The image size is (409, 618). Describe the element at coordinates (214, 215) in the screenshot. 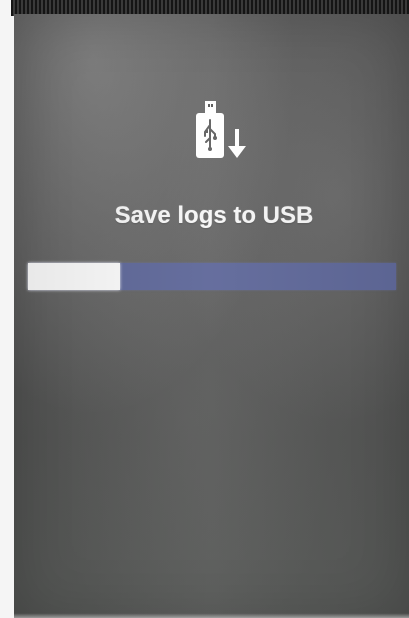

I see `save-logs-title: Save logs to USB` at that location.